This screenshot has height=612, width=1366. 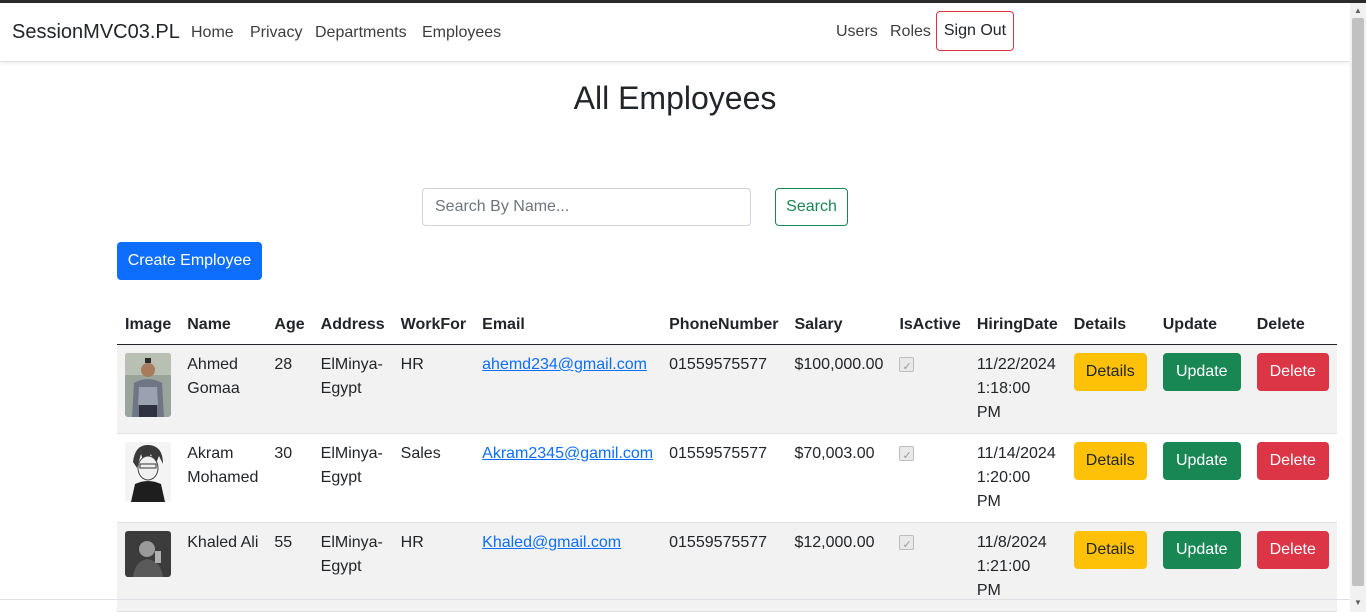 What do you see at coordinates (223, 325) in the screenshot?
I see `header-name: Name` at bounding box center [223, 325].